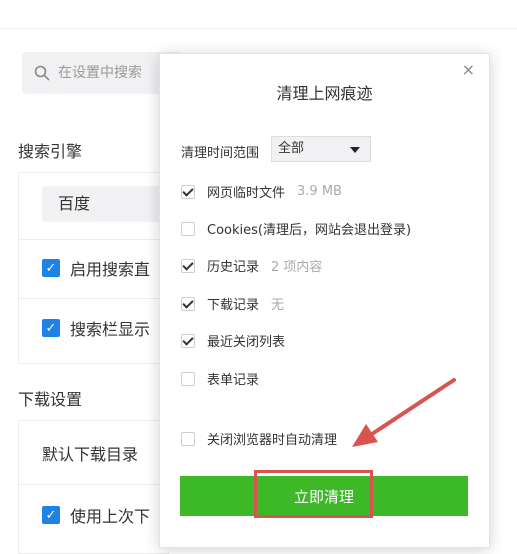  I want to click on top-divider, so click(258, 28).